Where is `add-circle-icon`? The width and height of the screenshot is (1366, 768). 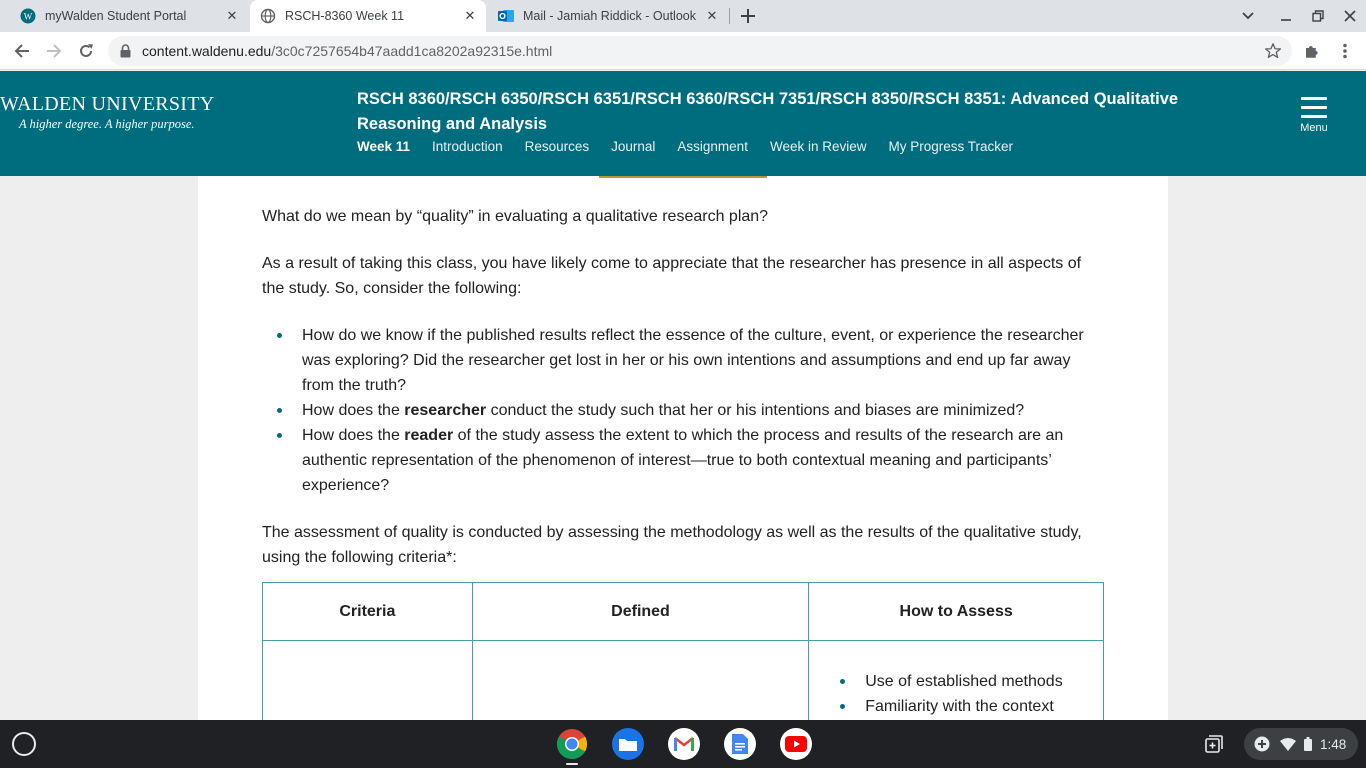 add-circle-icon is located at coordinates (1262, 744).